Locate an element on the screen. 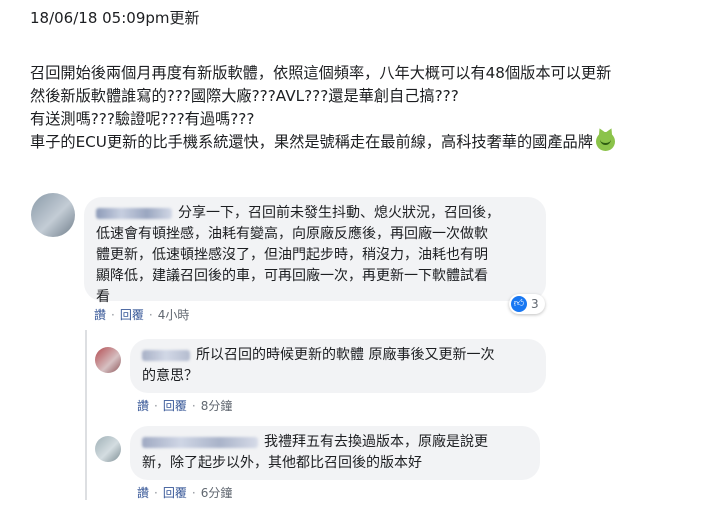  devil-grin-emoji-icon is located at coordinates (605, 141).